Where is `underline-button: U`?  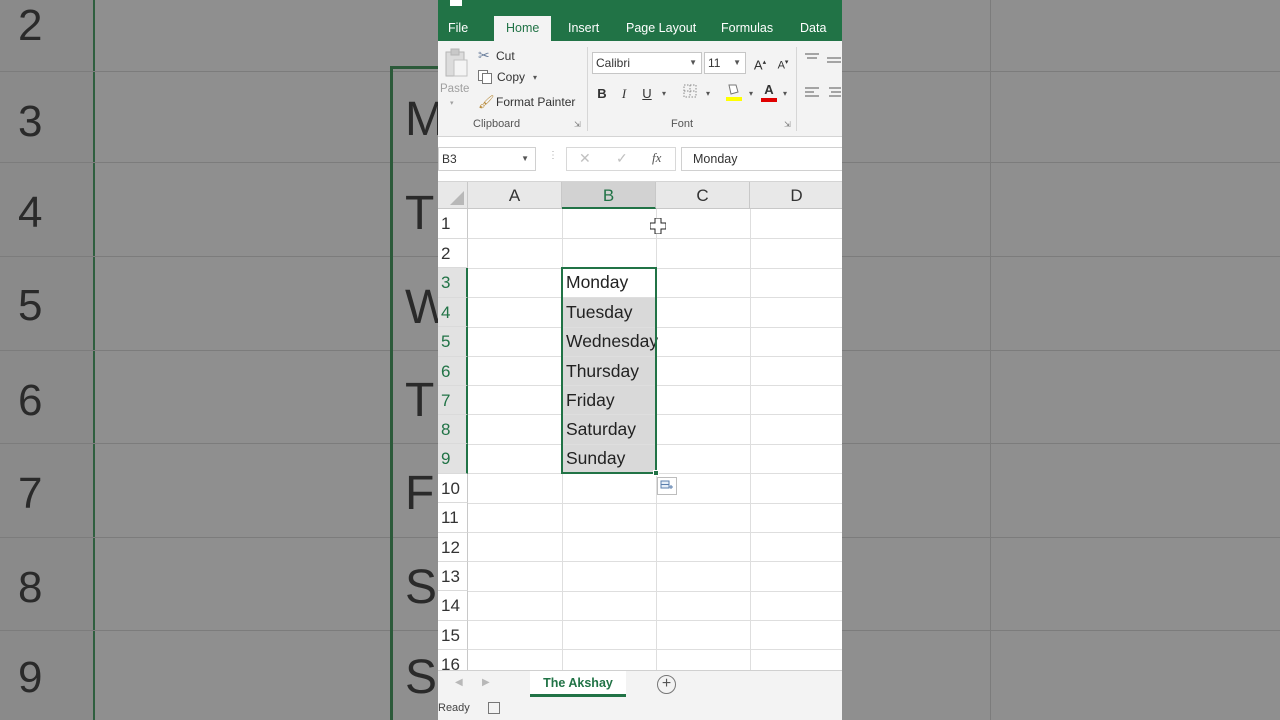
underline-button: U is located at coordinates (647, 94).